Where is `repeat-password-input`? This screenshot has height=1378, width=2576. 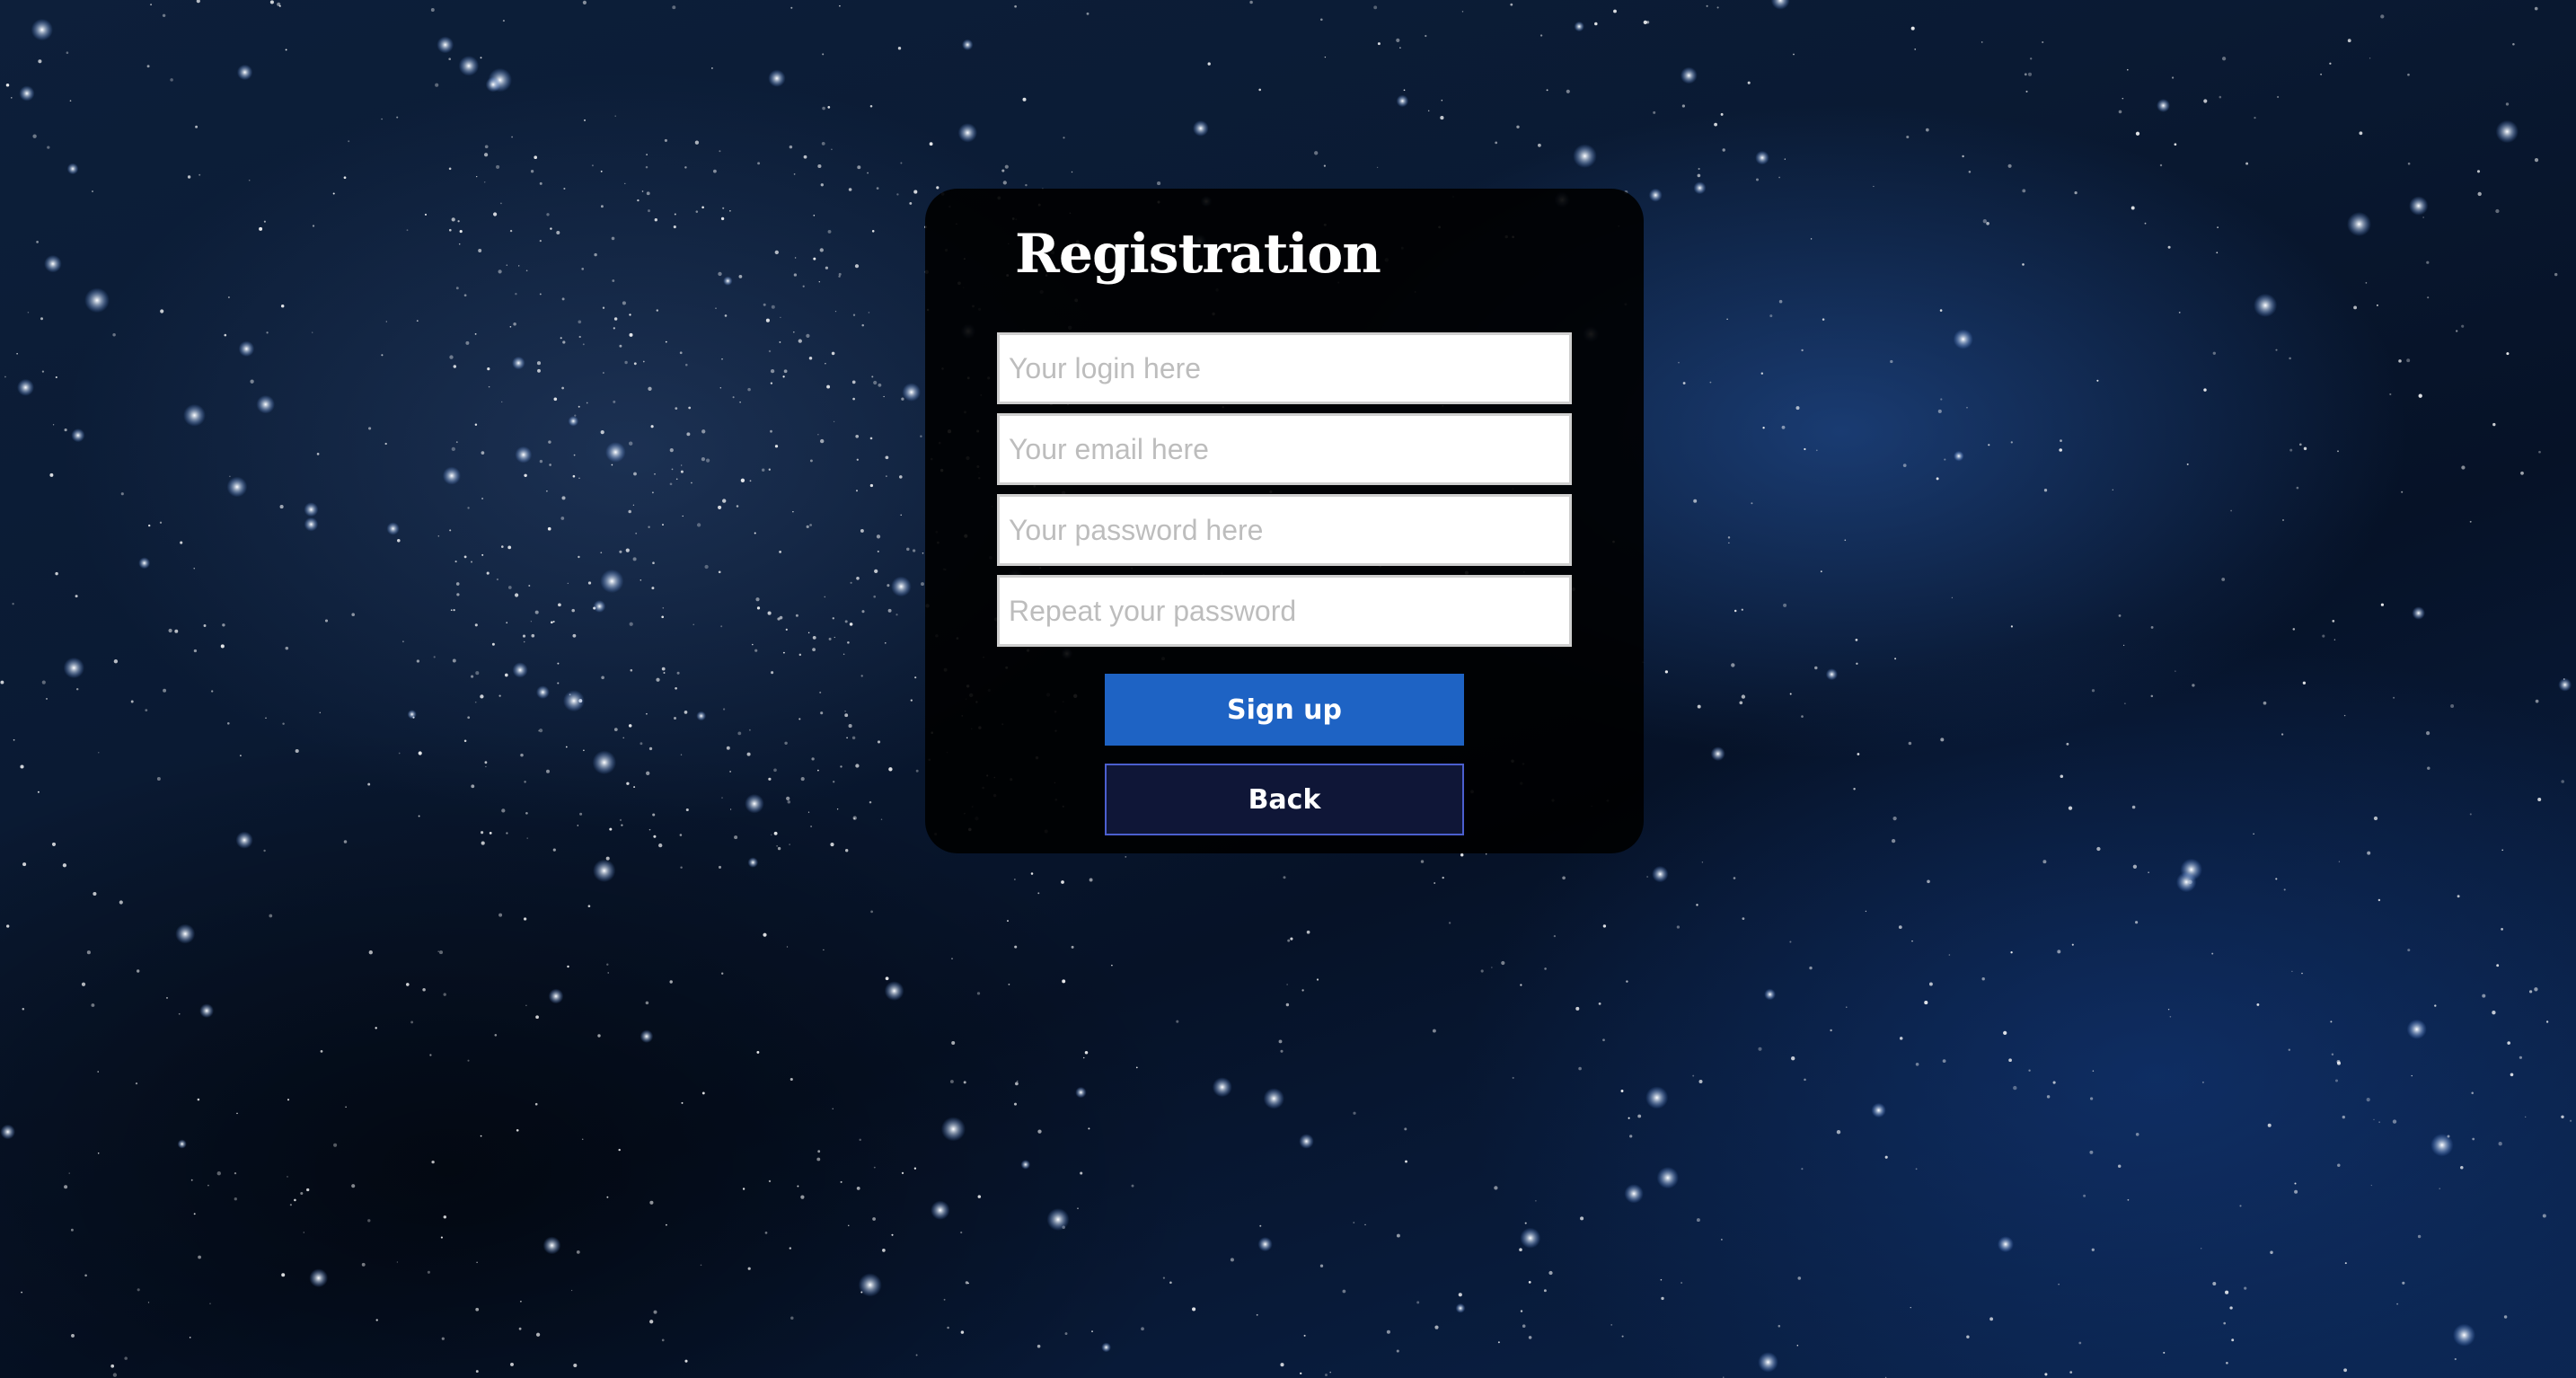
repeat-password-input is located at coordinates (1284, 611).